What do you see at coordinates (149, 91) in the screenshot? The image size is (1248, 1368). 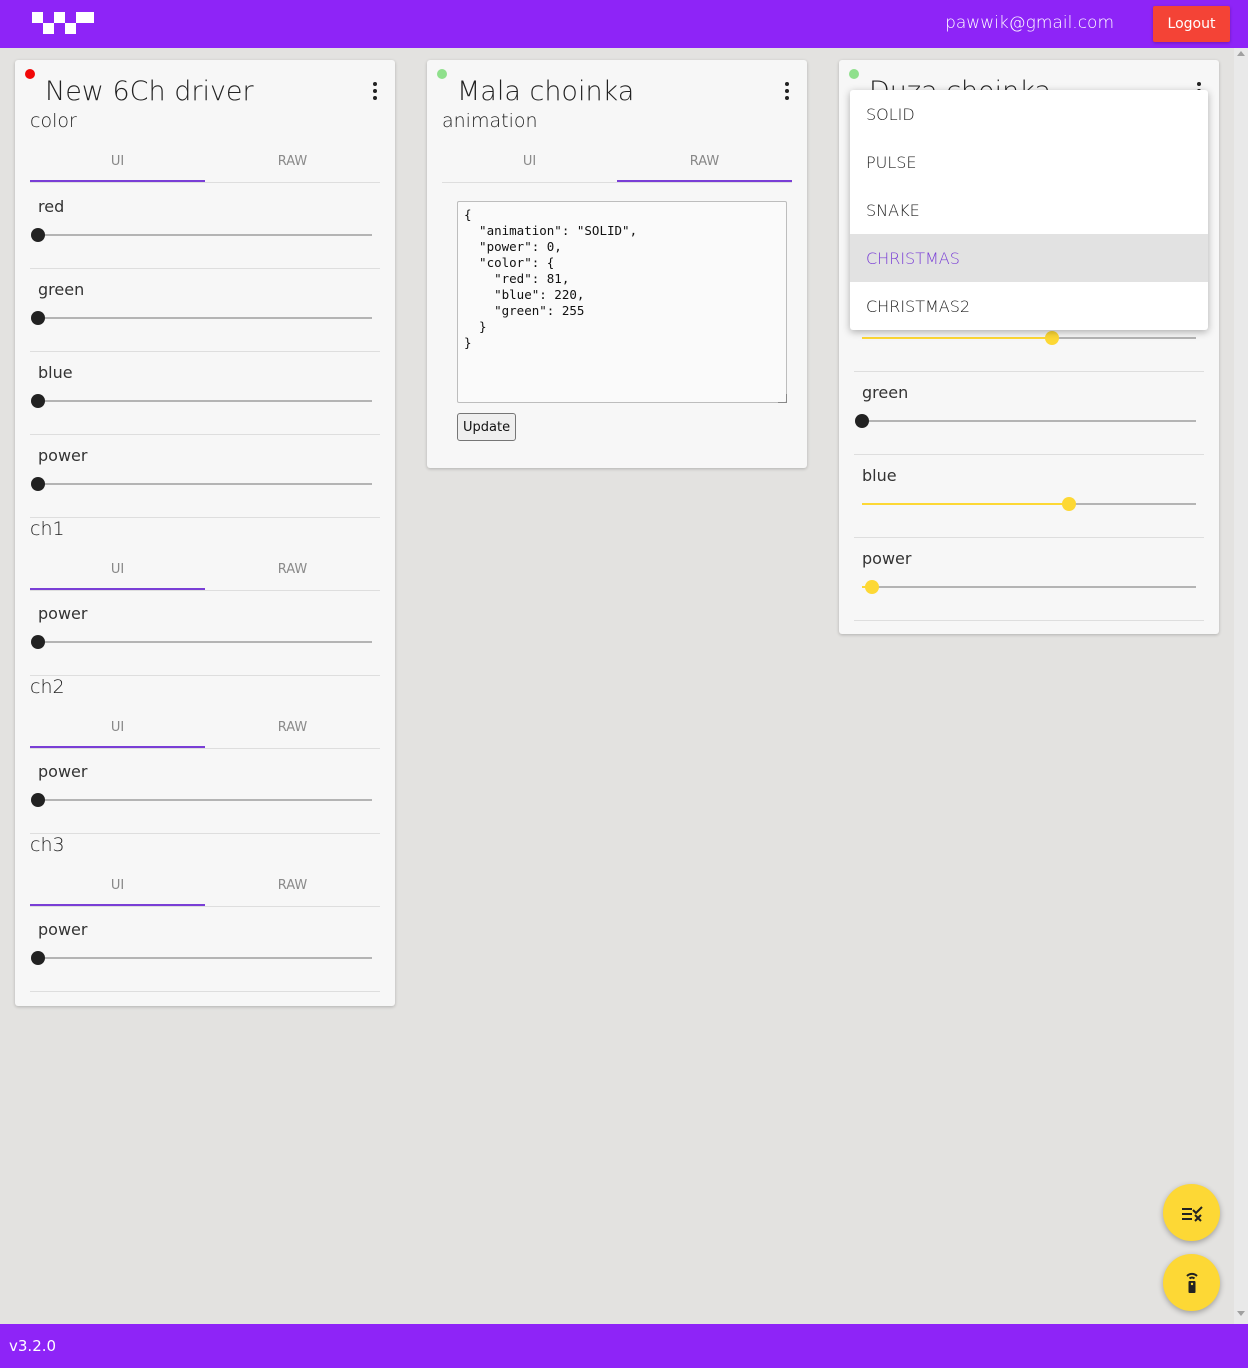 I see `device-title: New 6Ch driver` at bounding box center [149, 91].